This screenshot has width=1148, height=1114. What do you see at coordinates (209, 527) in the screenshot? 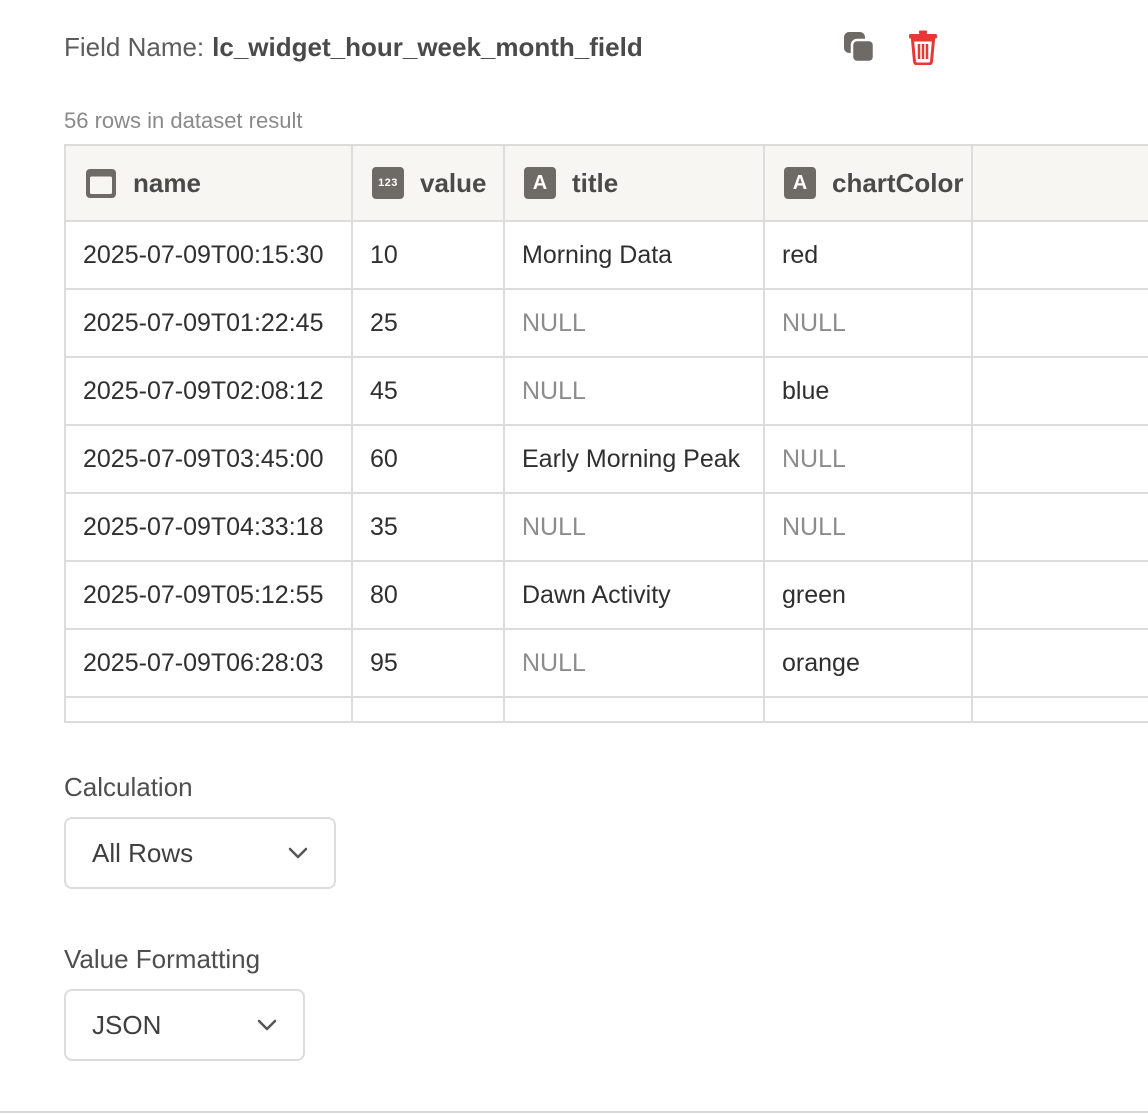
I see `cell-name: 2025-07-09T04:33:18` at bounding box center [209, 527].